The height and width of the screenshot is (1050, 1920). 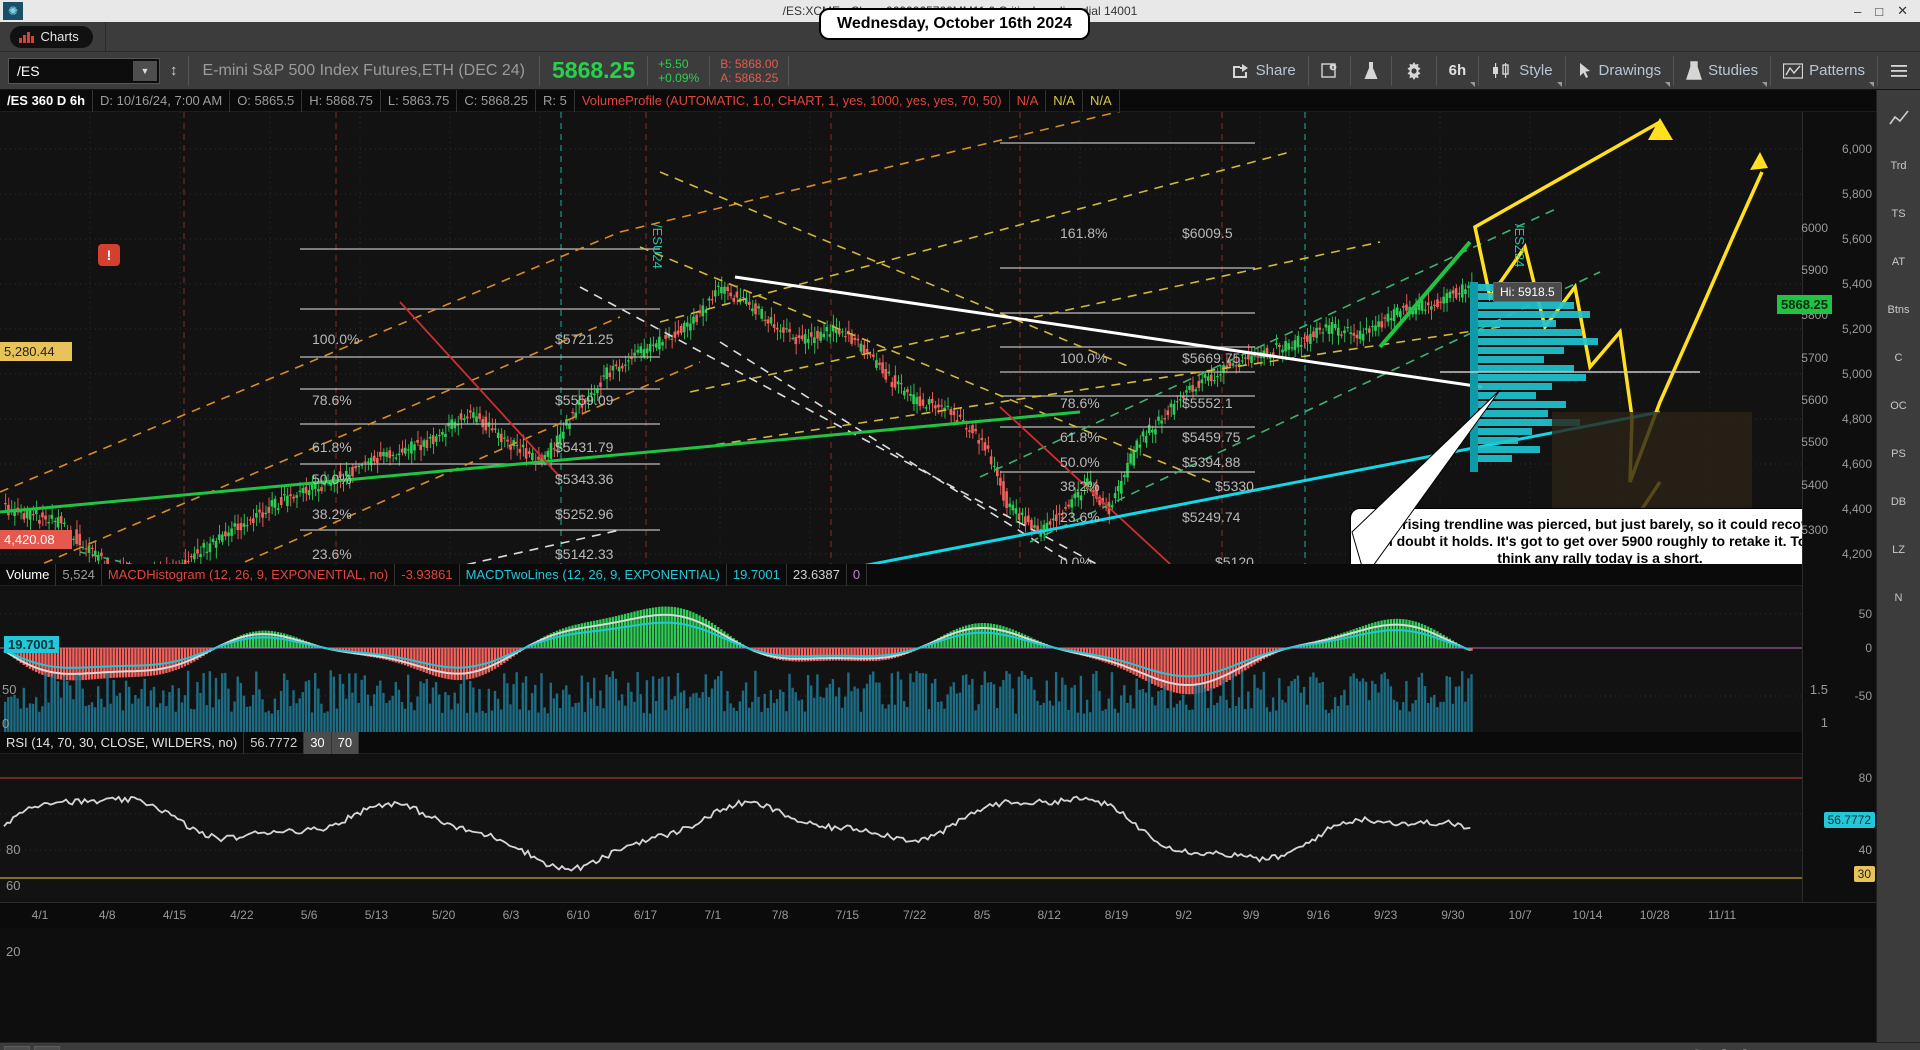 I want to click on macd-plot: 19.7001, so click(x=901, y=659).